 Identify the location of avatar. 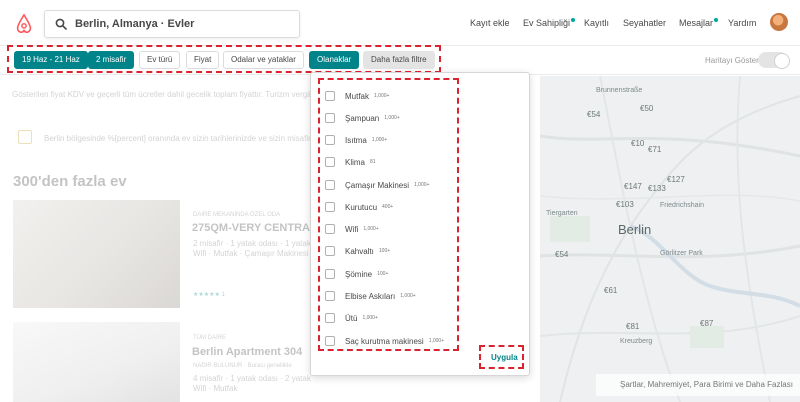
(779, 22).